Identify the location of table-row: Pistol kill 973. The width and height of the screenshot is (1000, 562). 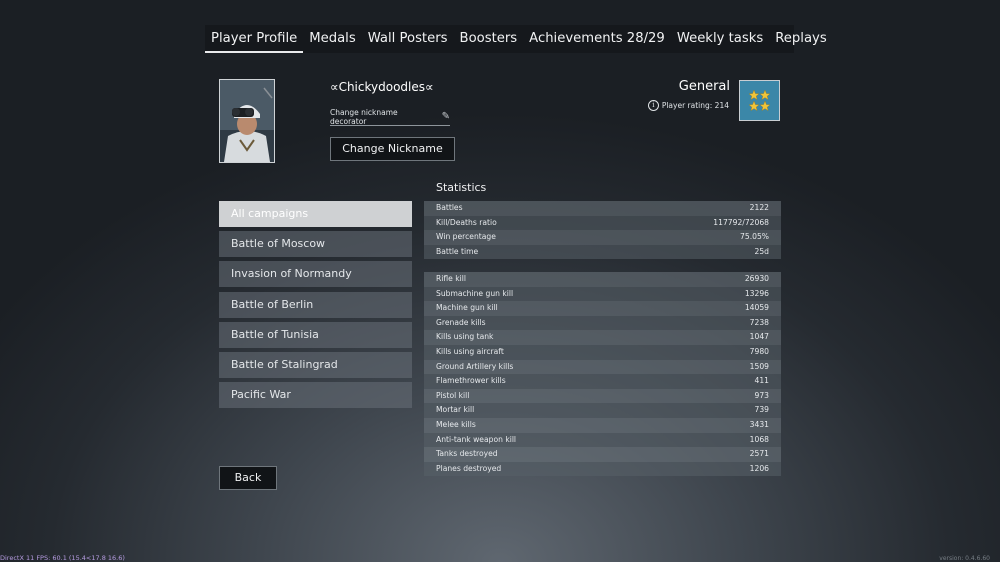
(602, 396).